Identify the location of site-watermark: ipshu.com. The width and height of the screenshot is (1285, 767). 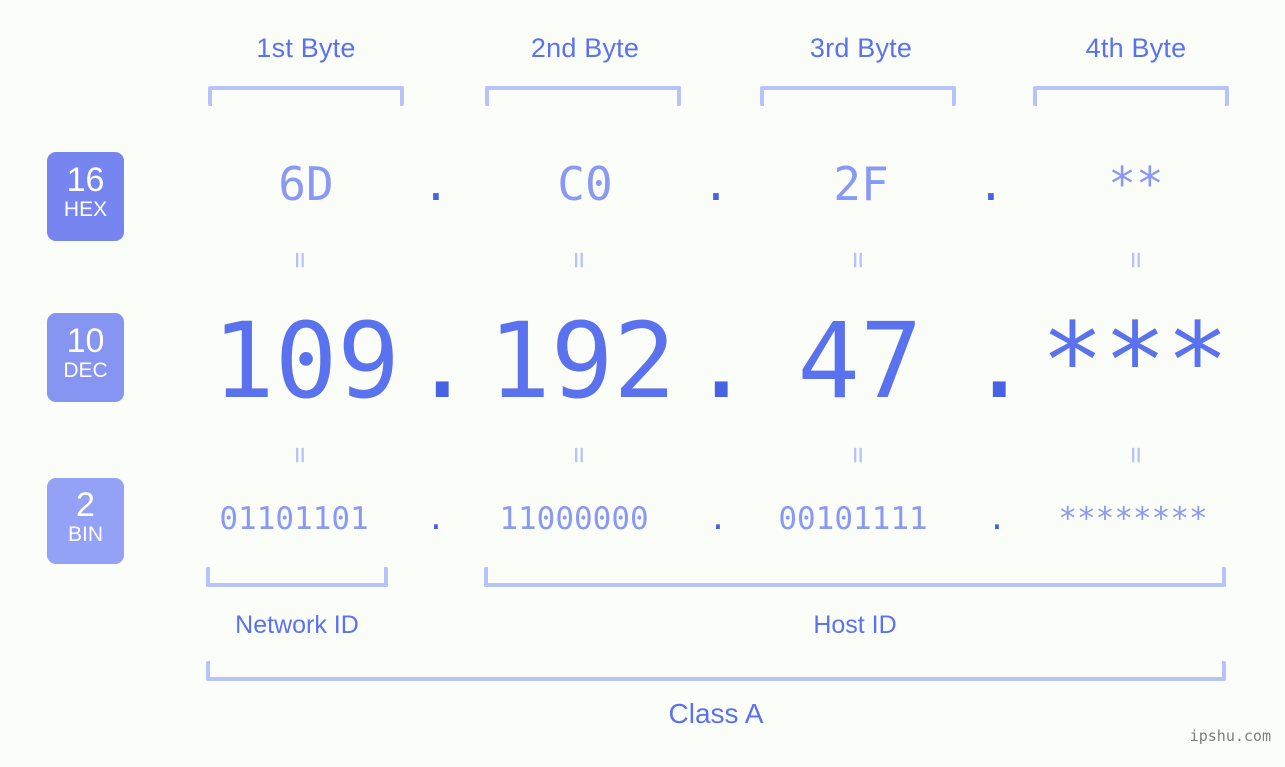
(1230, 736).